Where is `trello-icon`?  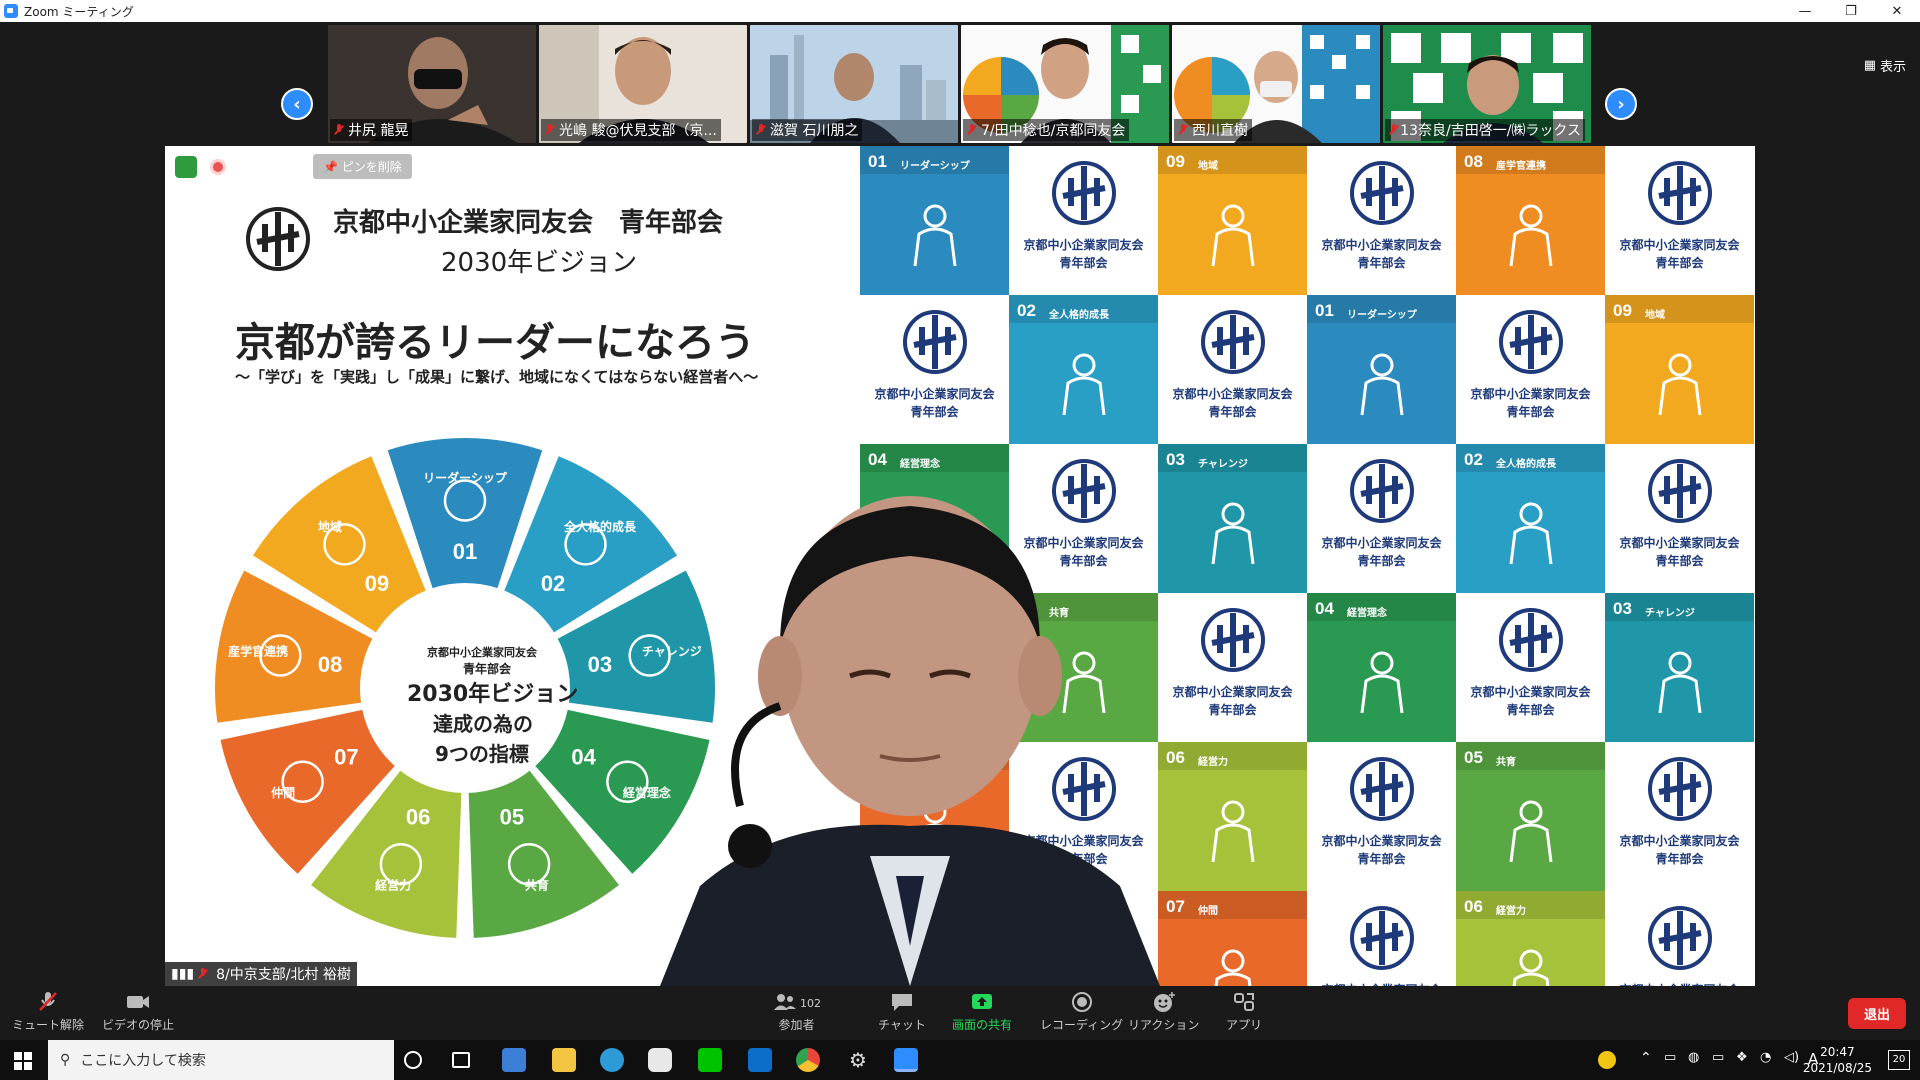 trello-icon is located at coordinates (760, 1060).